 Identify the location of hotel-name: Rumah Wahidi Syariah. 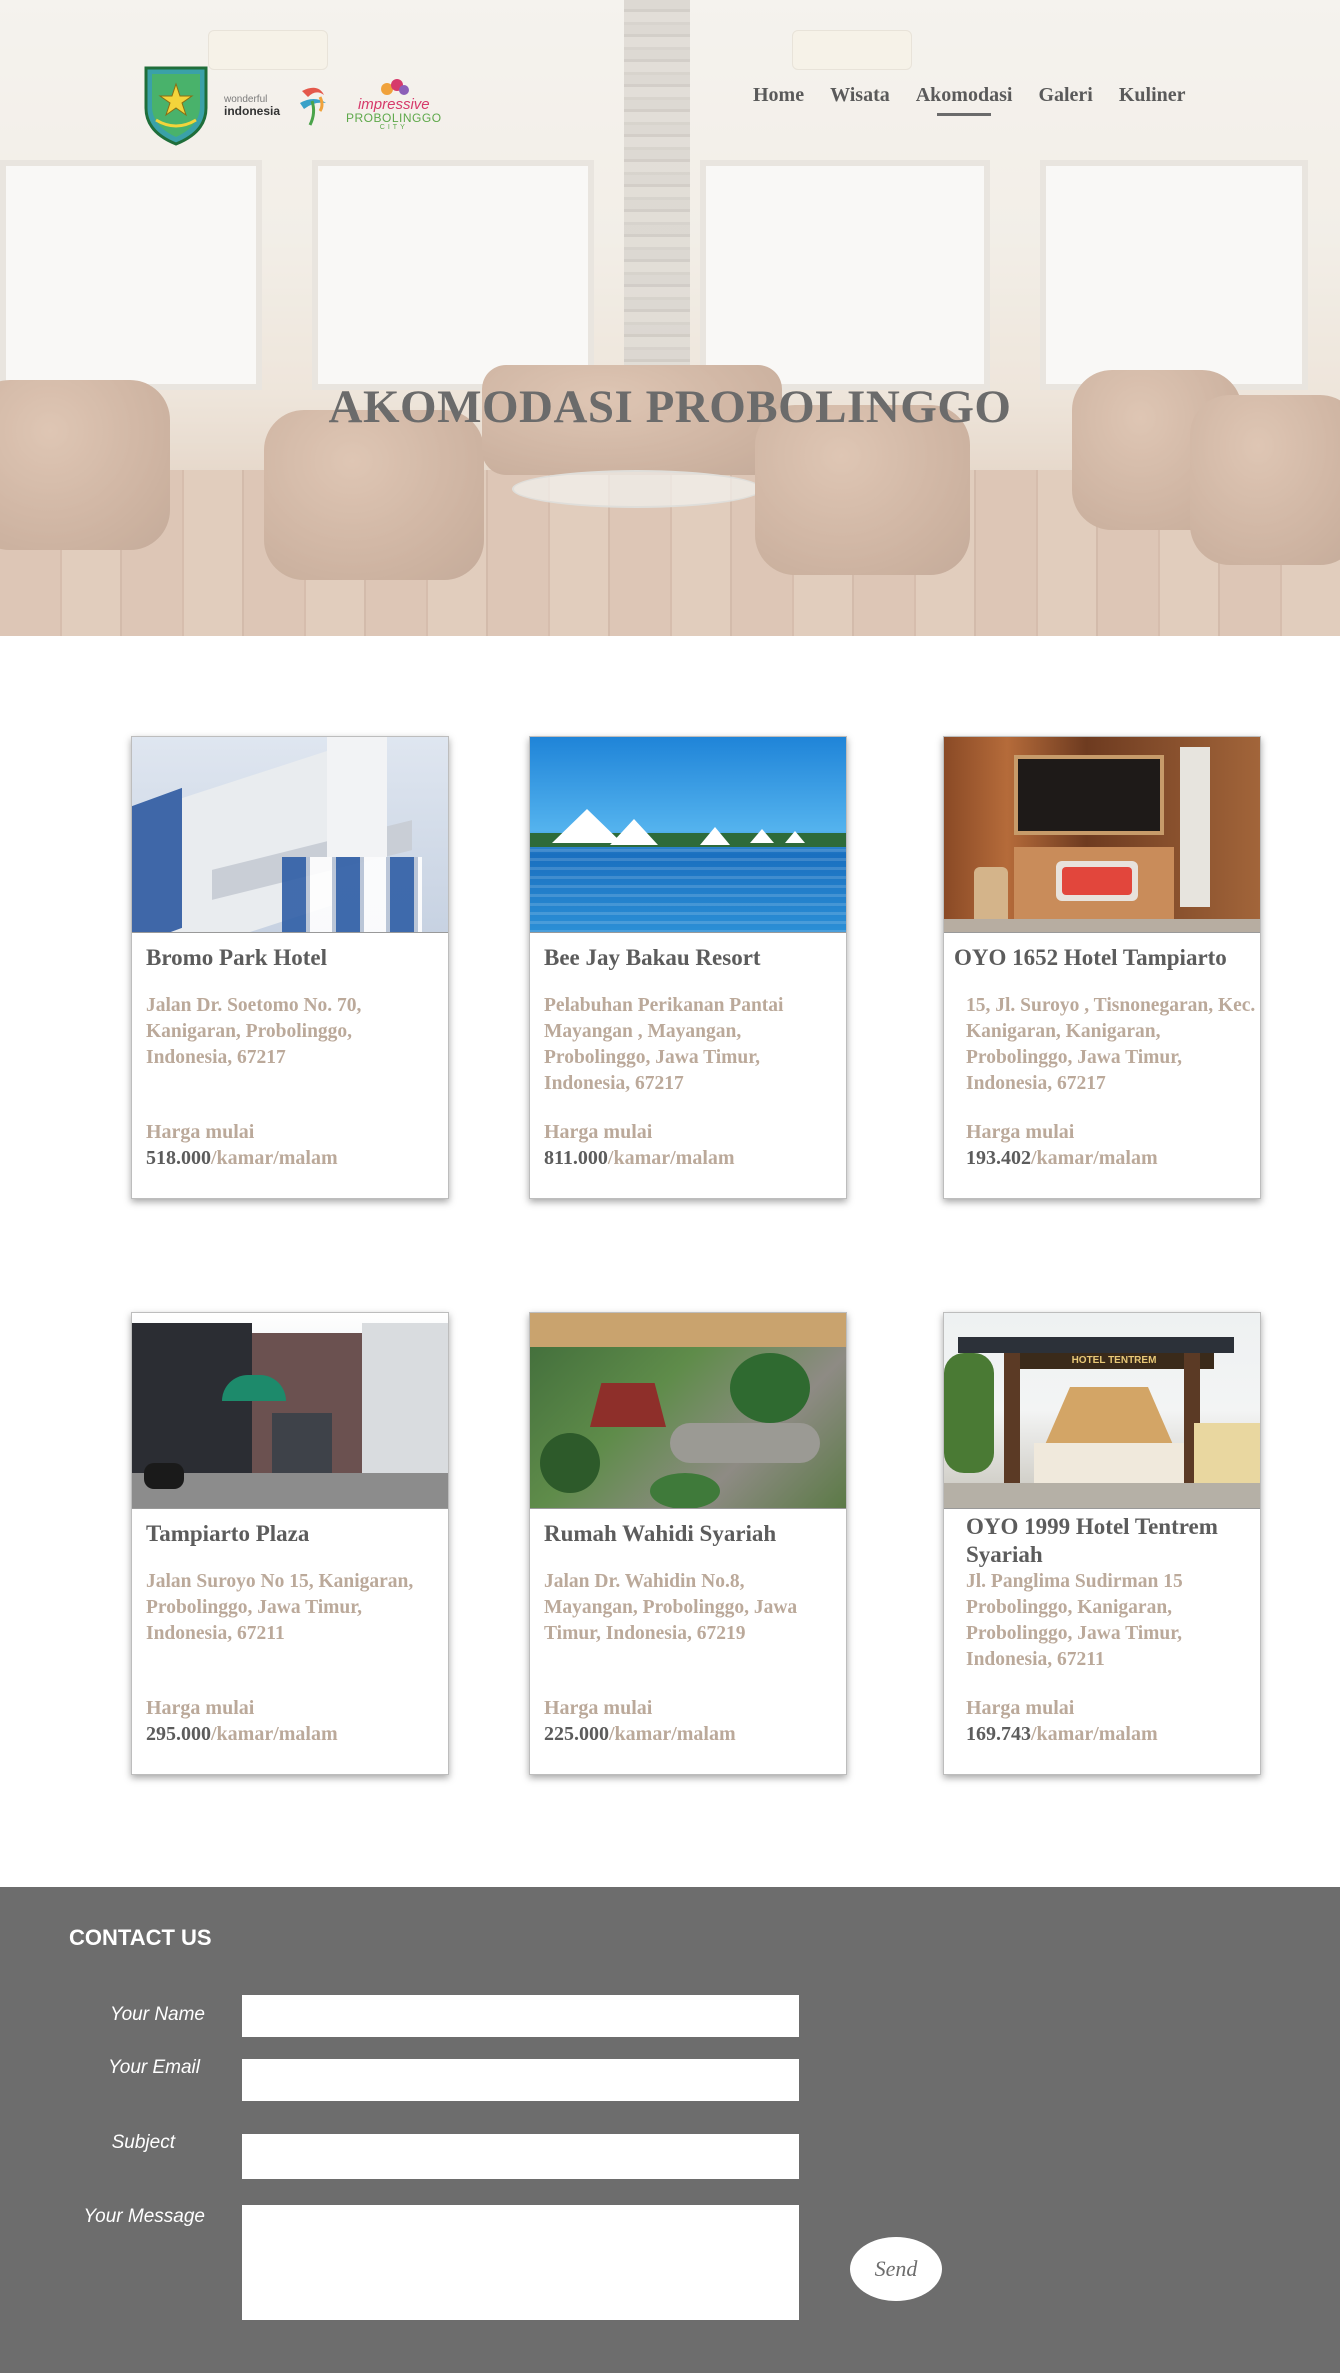
(692, 1533).